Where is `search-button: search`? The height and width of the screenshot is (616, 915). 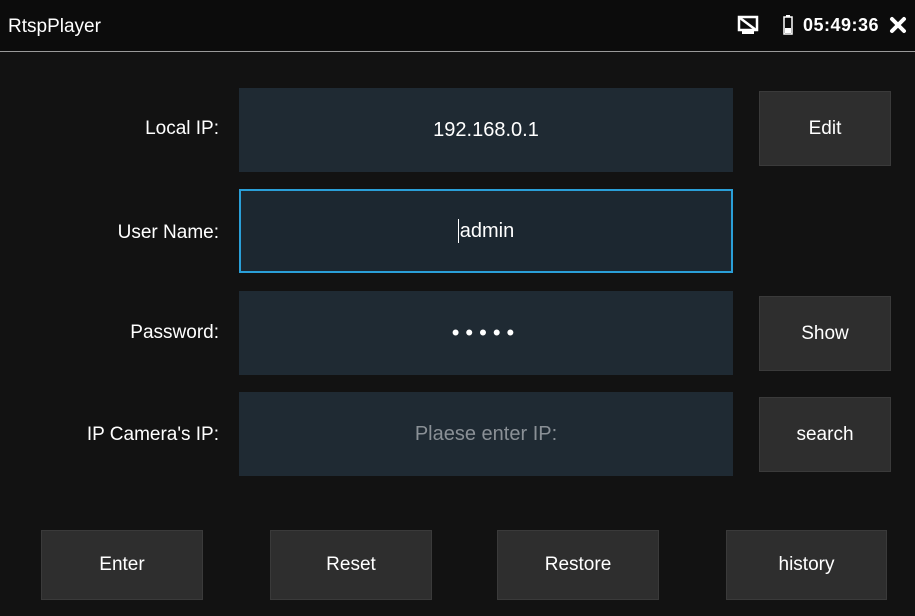
search-button: search is located at coordinates (825, 434).